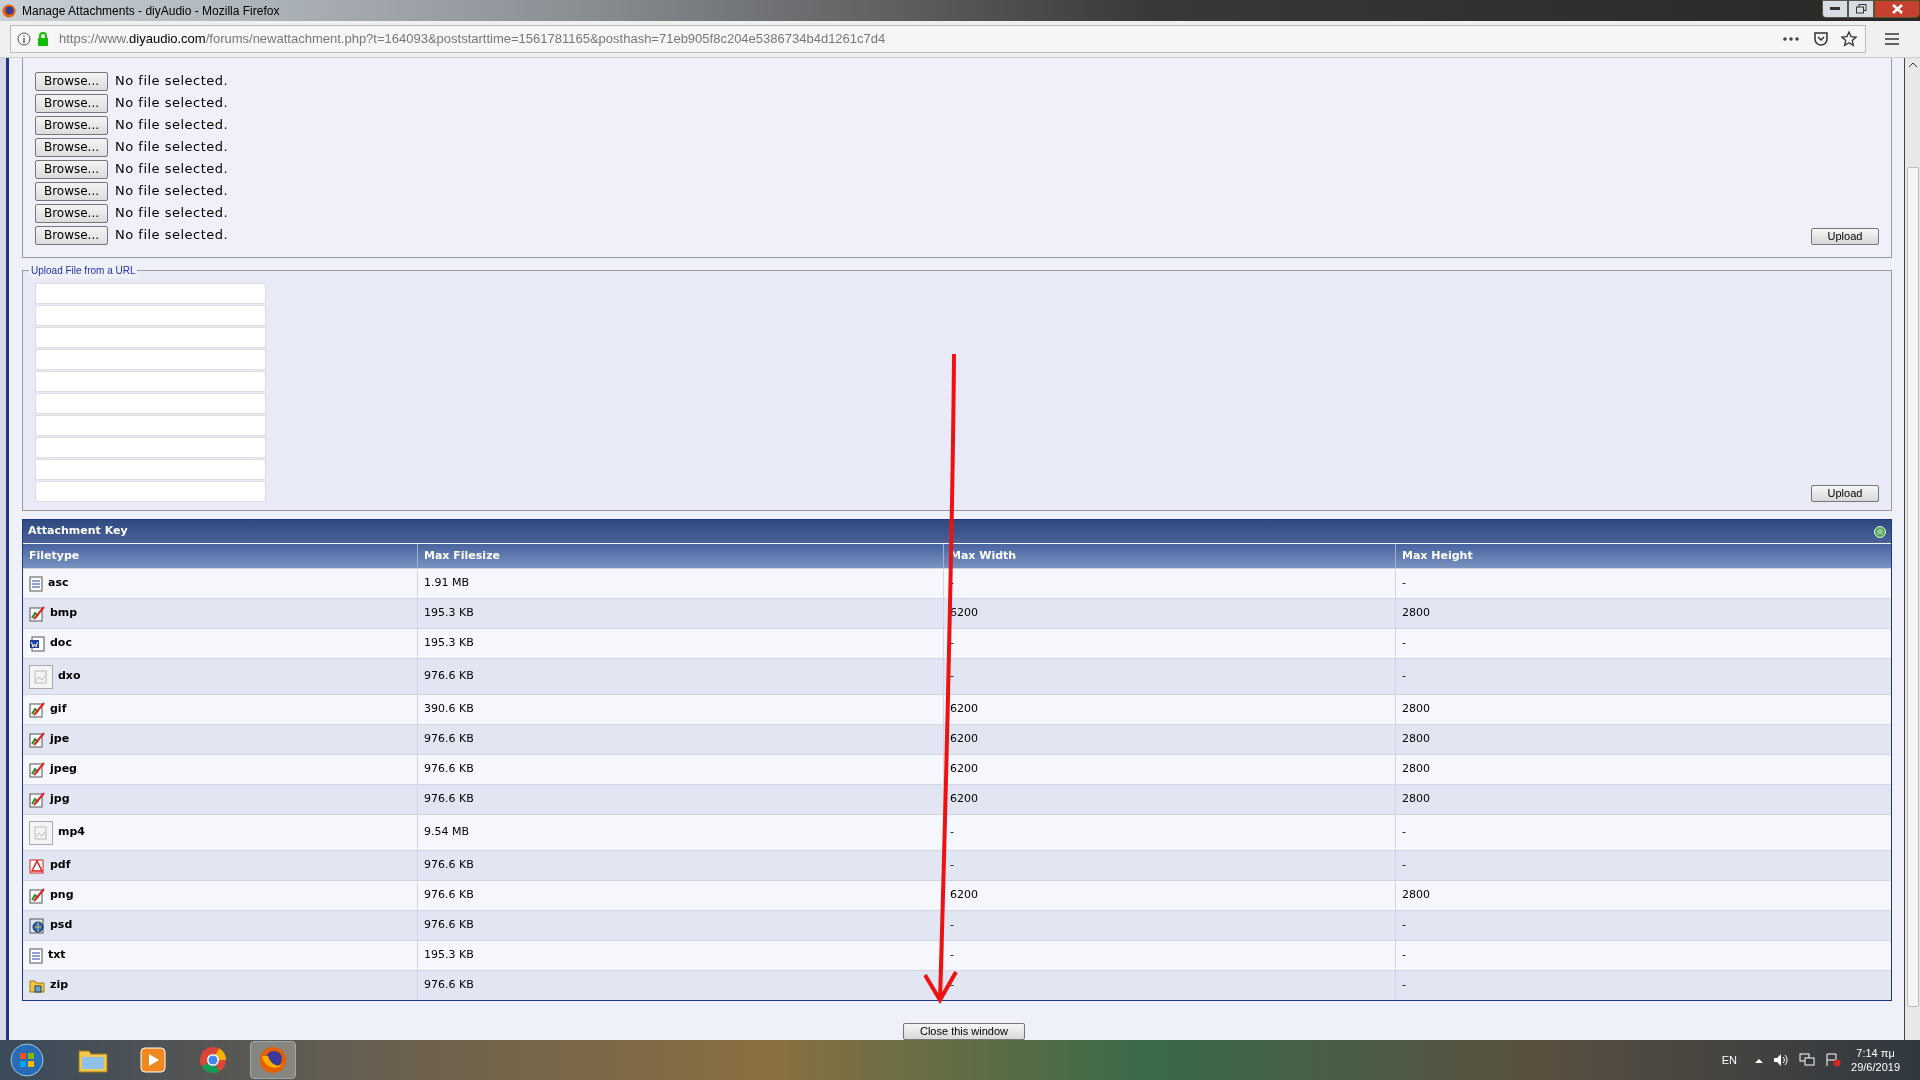  I want to click on browser-circle-icon, so click(213, 1060).